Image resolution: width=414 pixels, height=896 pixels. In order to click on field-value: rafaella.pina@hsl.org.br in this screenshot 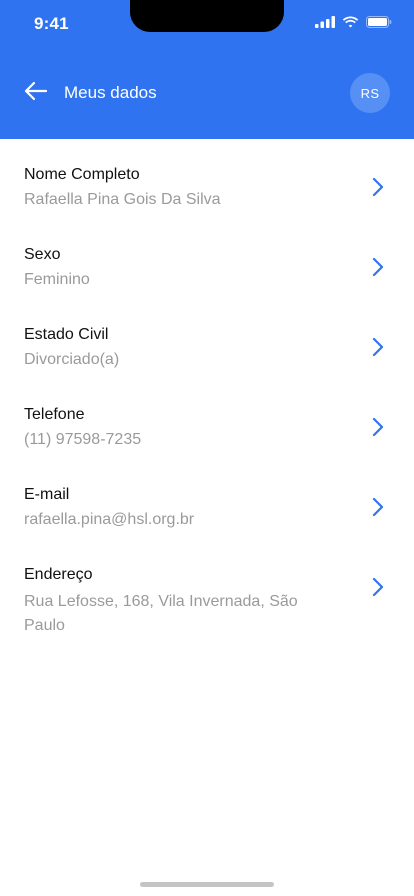, I will do `click(109, 519)`.